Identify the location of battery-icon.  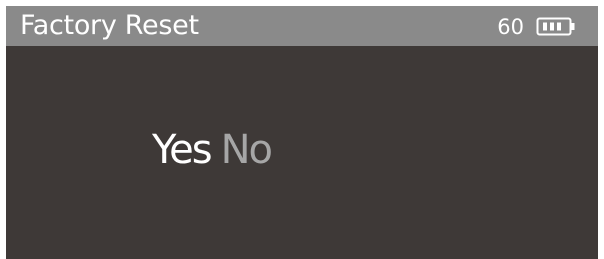
(555, 26).